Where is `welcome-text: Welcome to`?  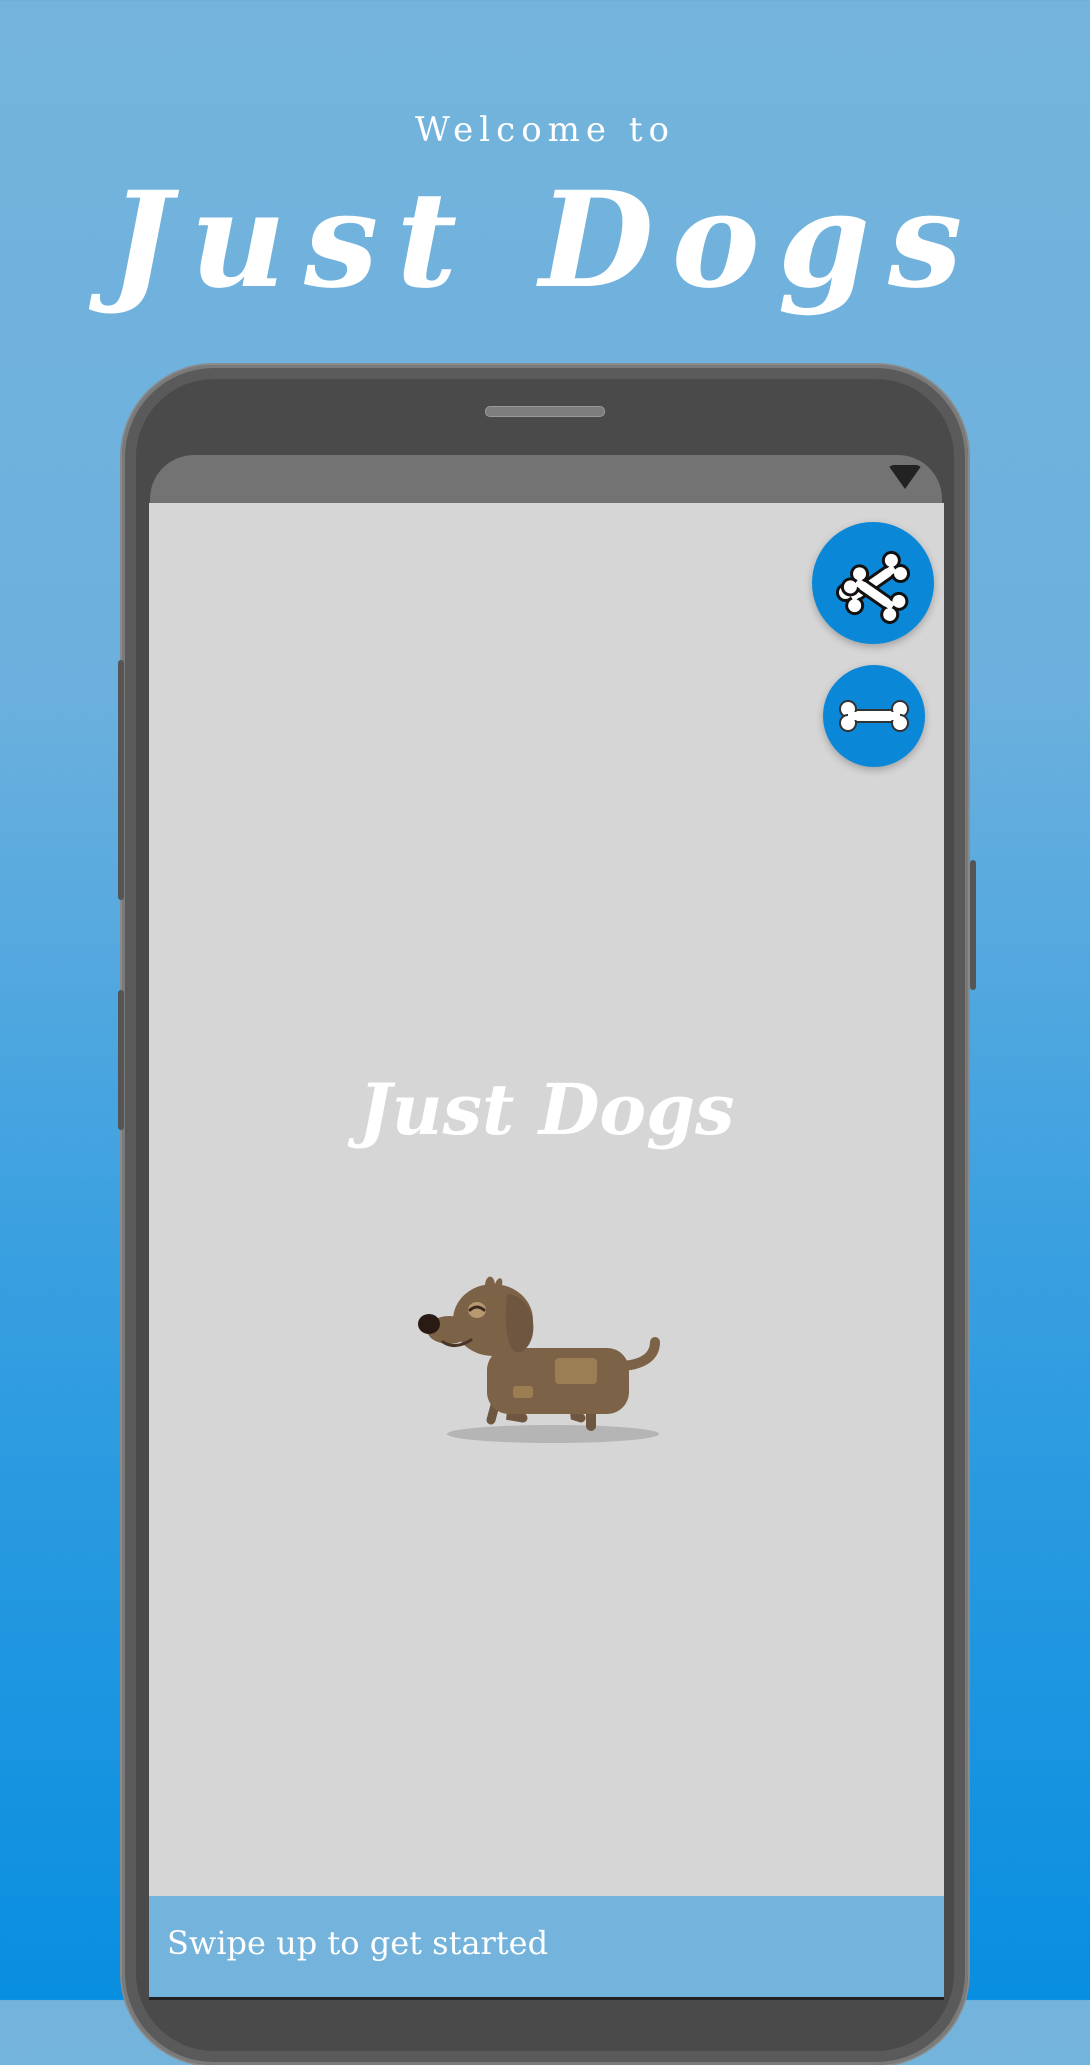
welcome-text: Welcome to is located at coordinates (545, 130).